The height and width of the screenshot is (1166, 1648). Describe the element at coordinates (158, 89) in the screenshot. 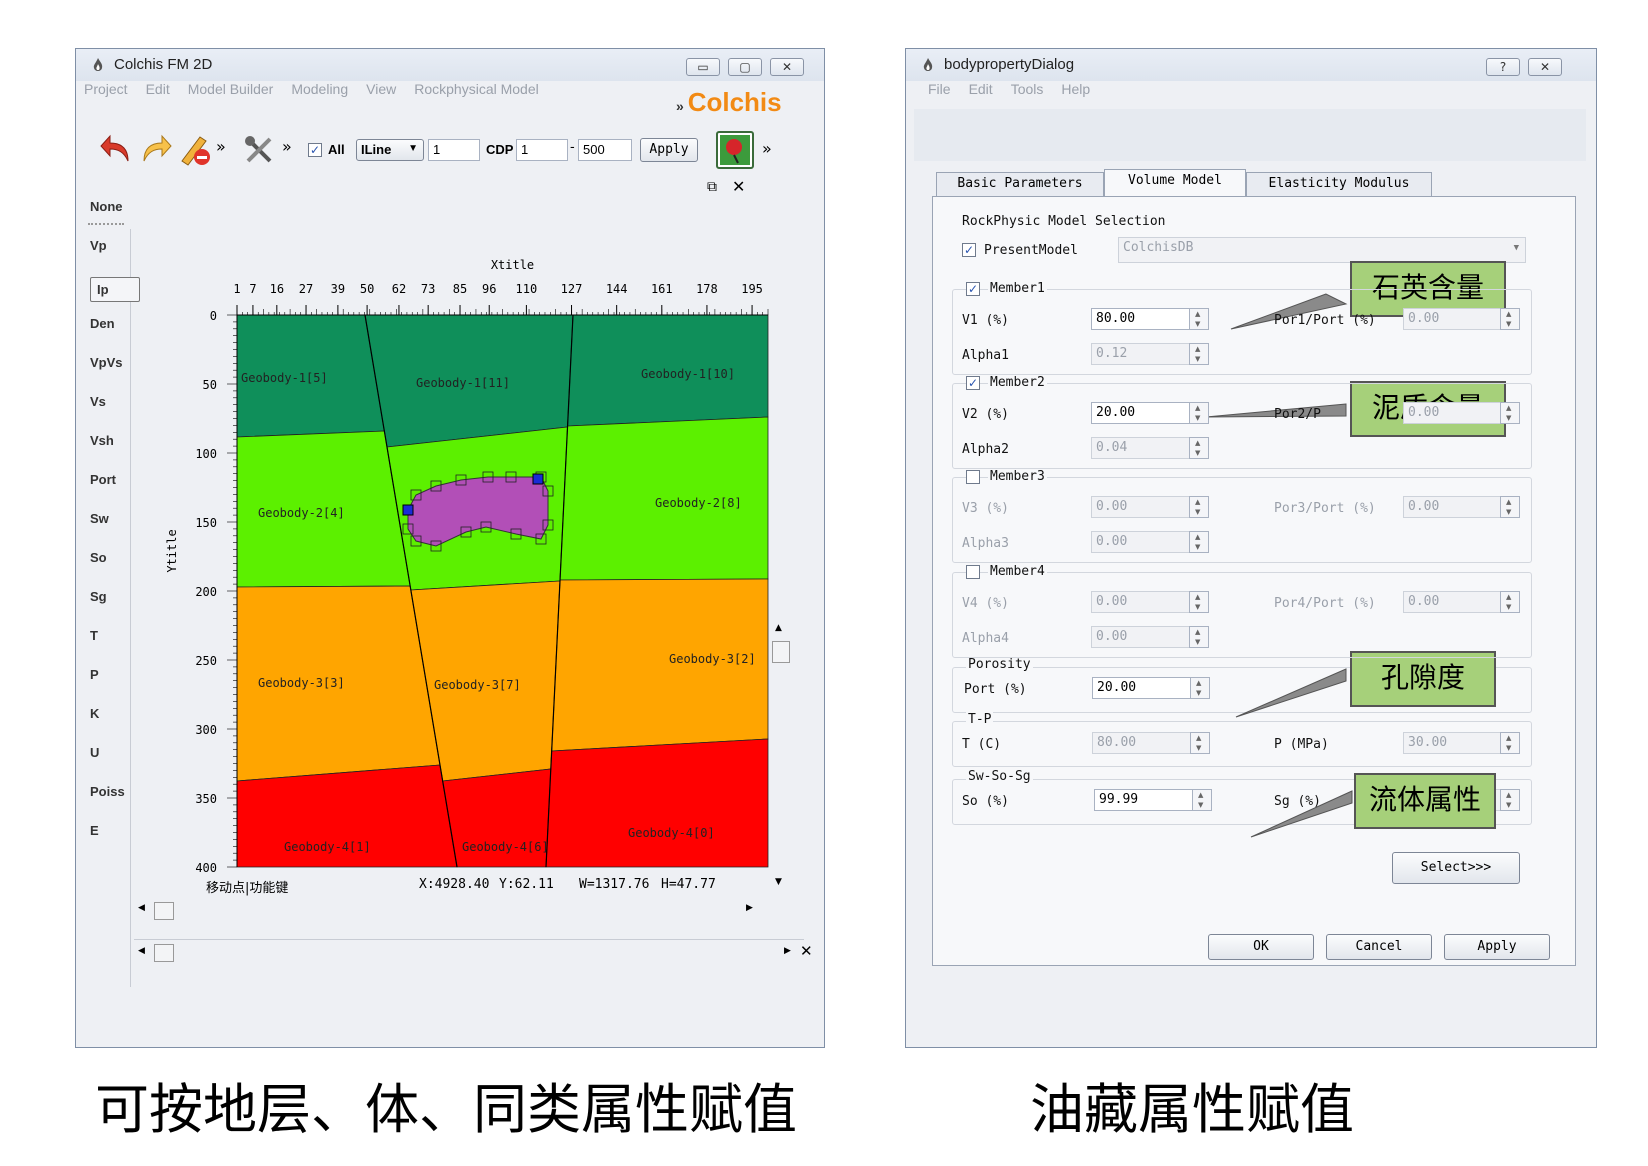

I see `menu-edit: Edit` at that location.